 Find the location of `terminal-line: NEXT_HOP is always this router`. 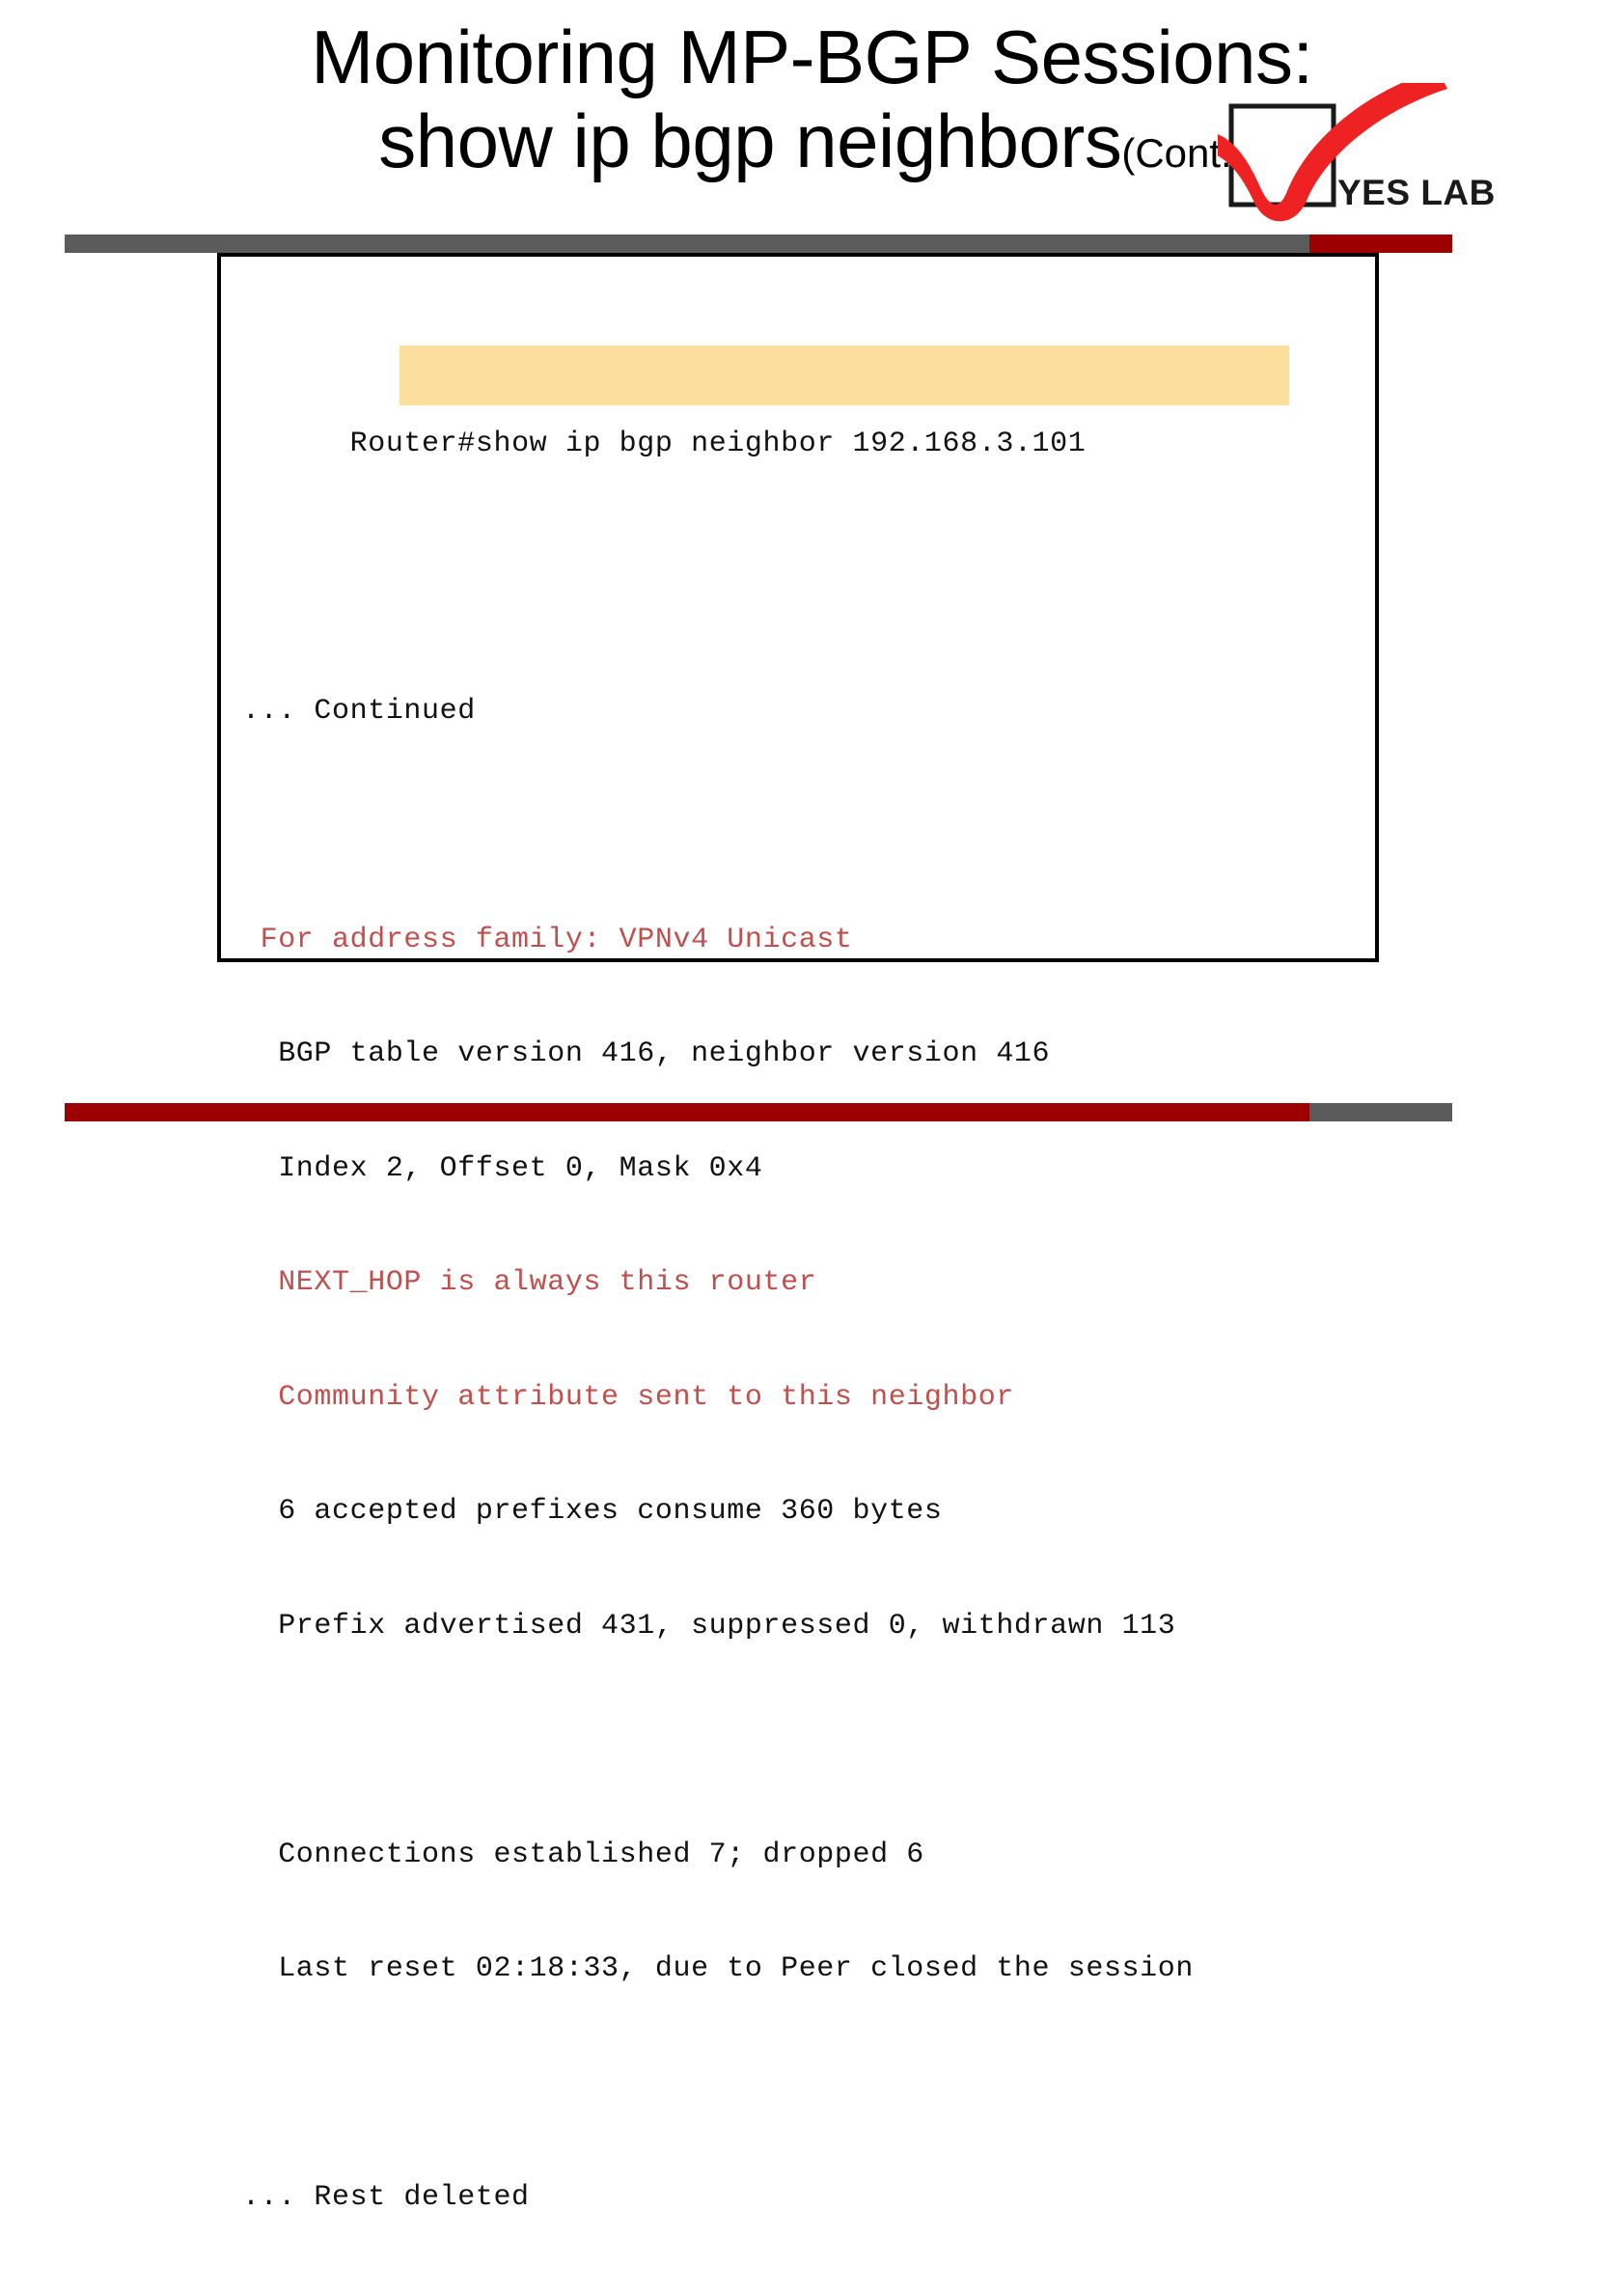

terminal-line: NEXT_HOP is always this router is located at coordinates (529, 1283).